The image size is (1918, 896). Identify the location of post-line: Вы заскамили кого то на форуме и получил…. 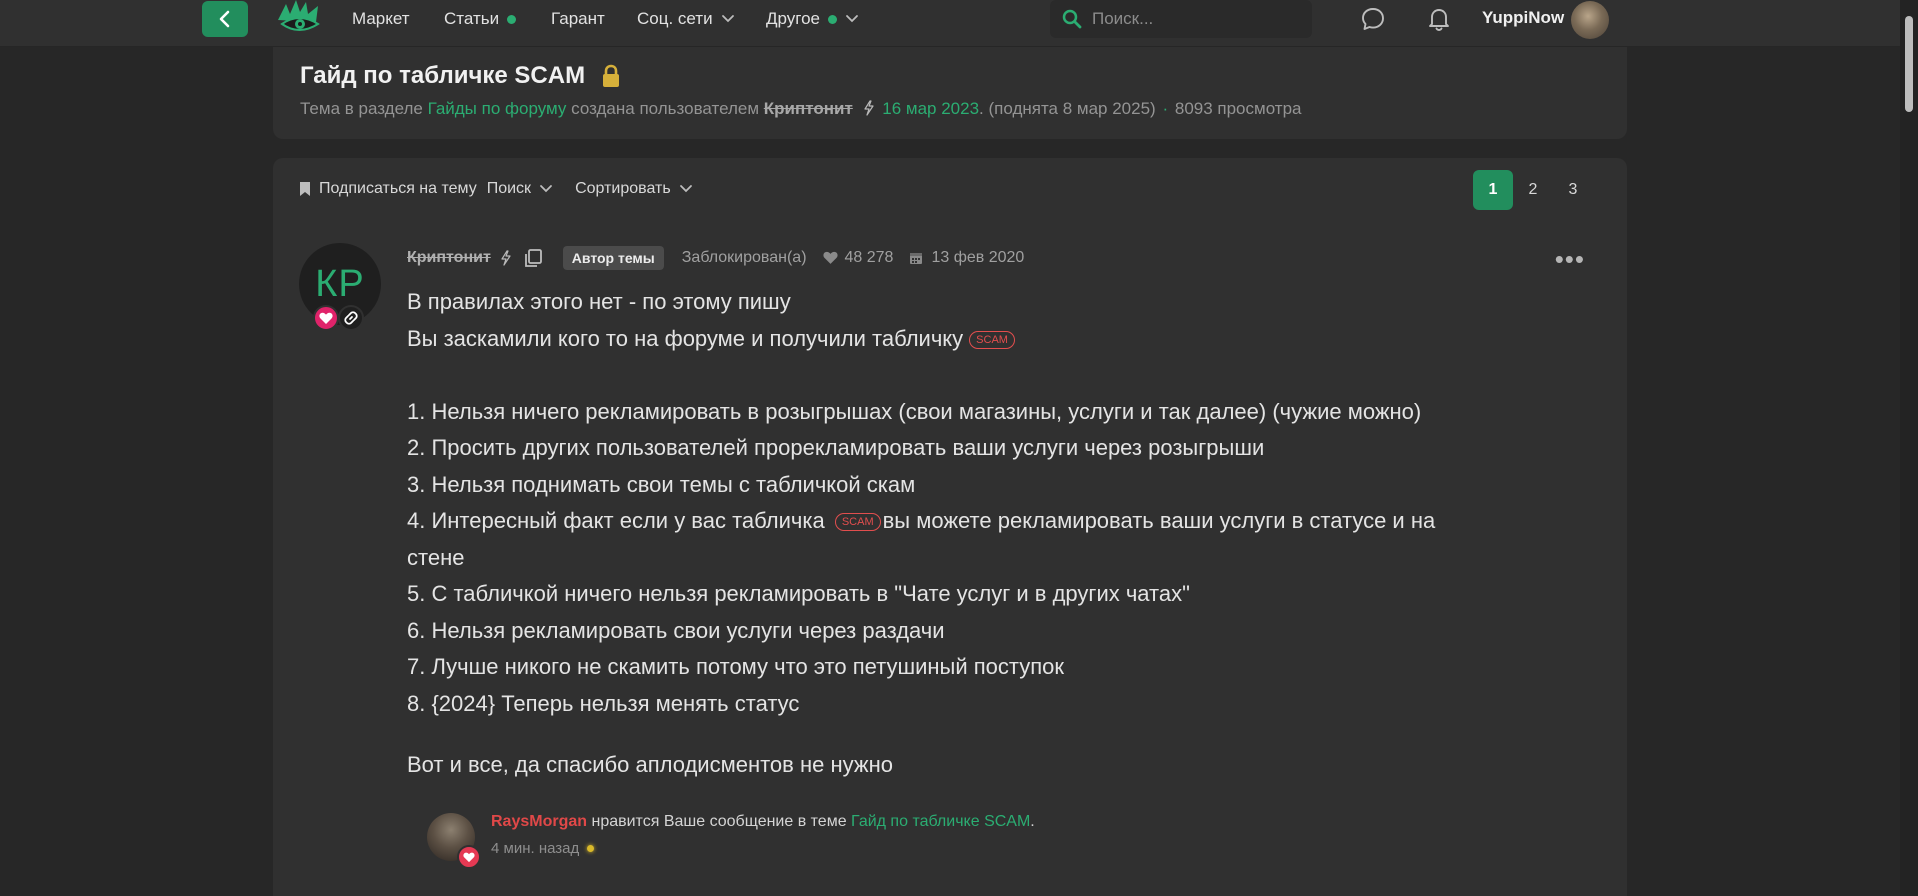
(1007, 339).